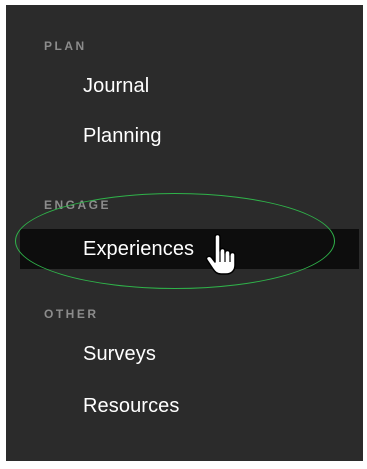 The image size is (367, 469). What do you see at coordinates (65, 46) in the screenshot?
I see `section-heading-plan: PLAN` at bounding box center [65, 46].